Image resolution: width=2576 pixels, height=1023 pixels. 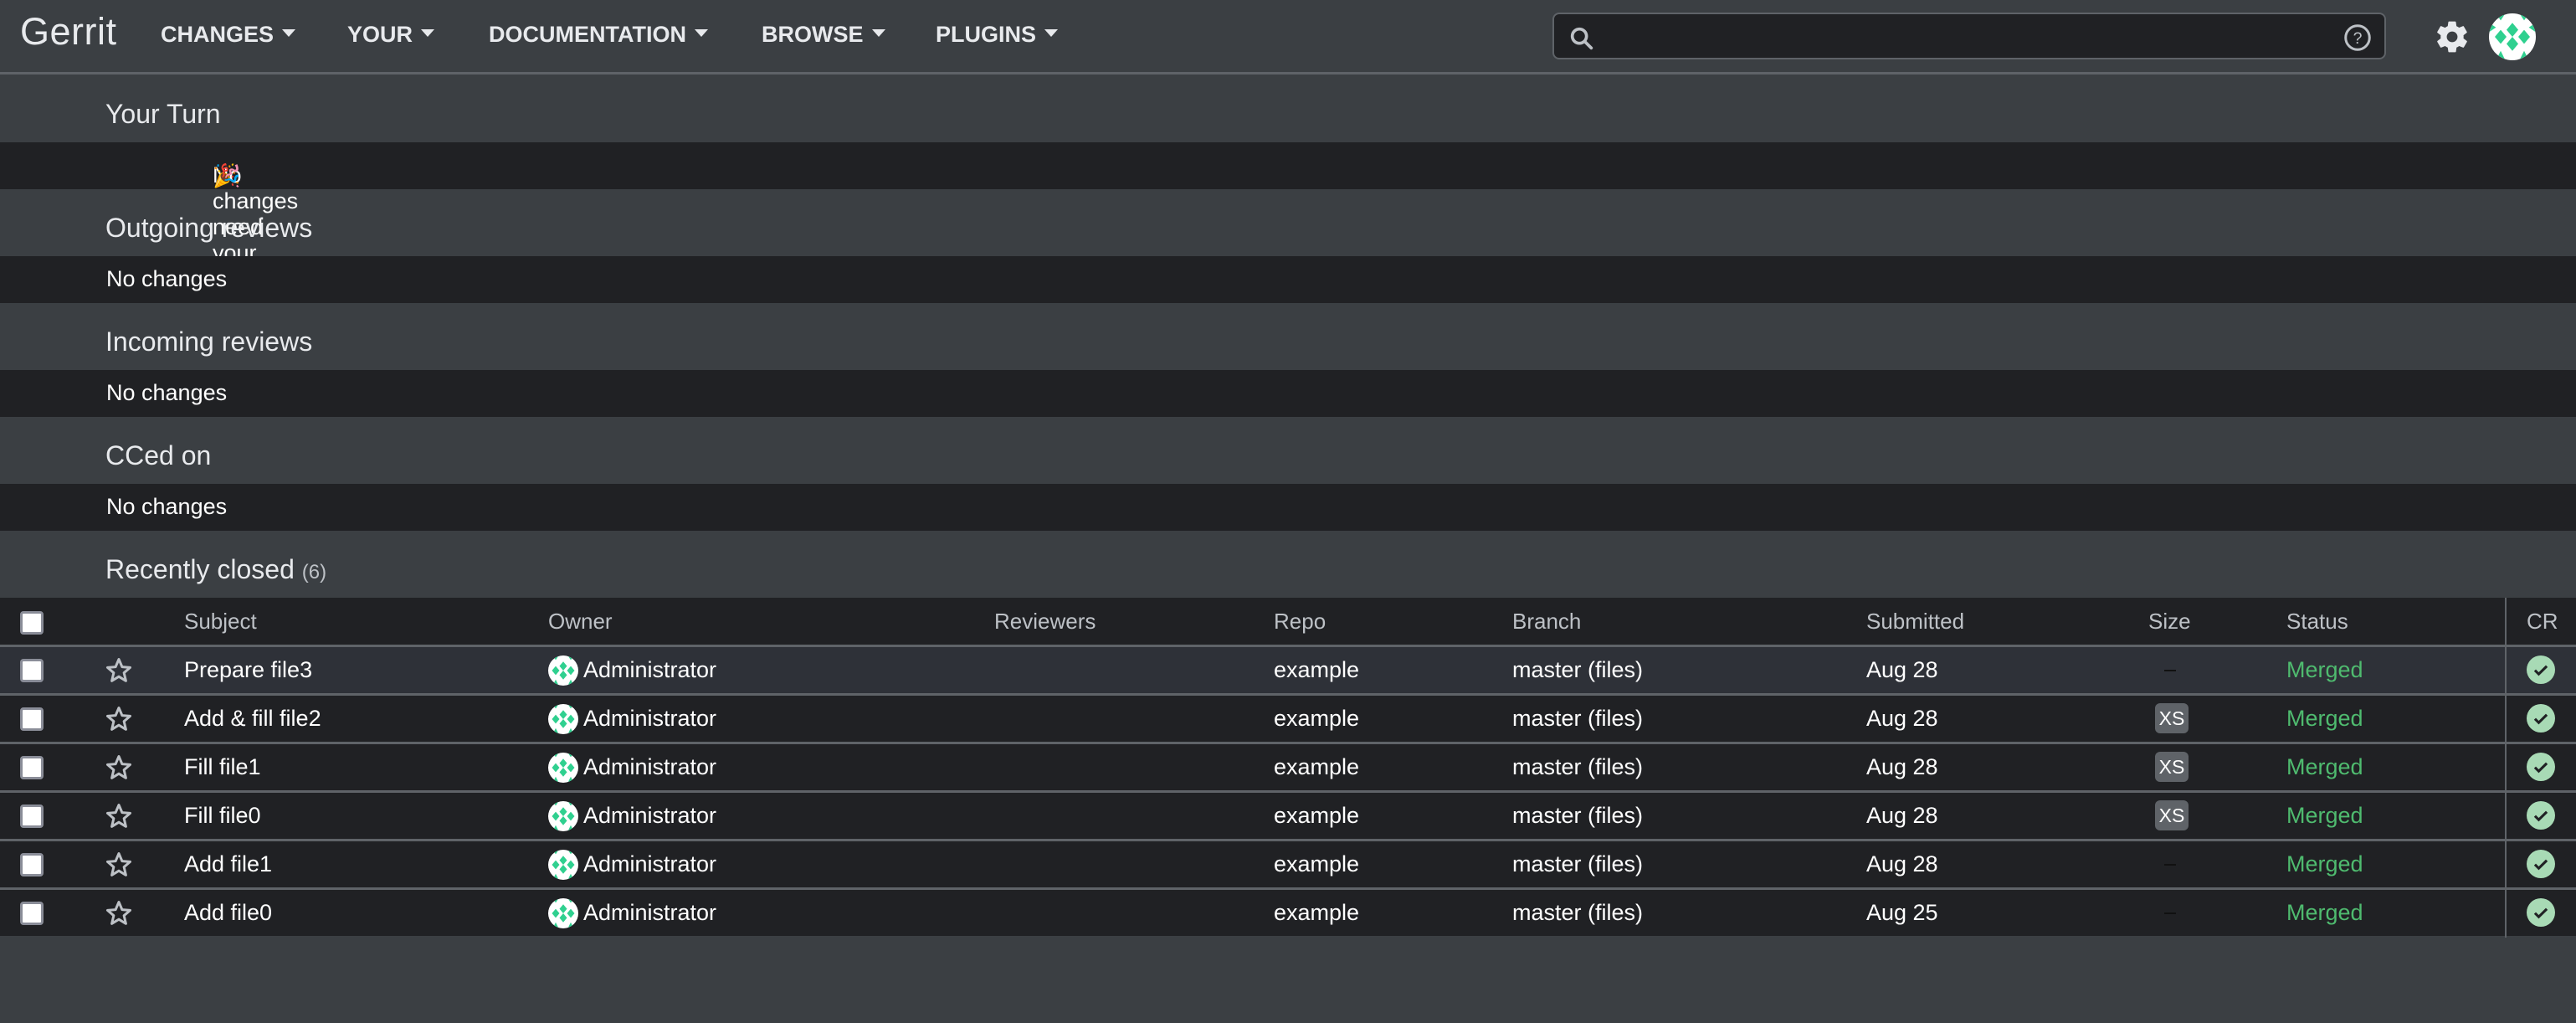 What do you see at coordinates (1915, 621) in the screenshot?
I see `col-submitted: Submitted` at bounding box center [1915, 621].